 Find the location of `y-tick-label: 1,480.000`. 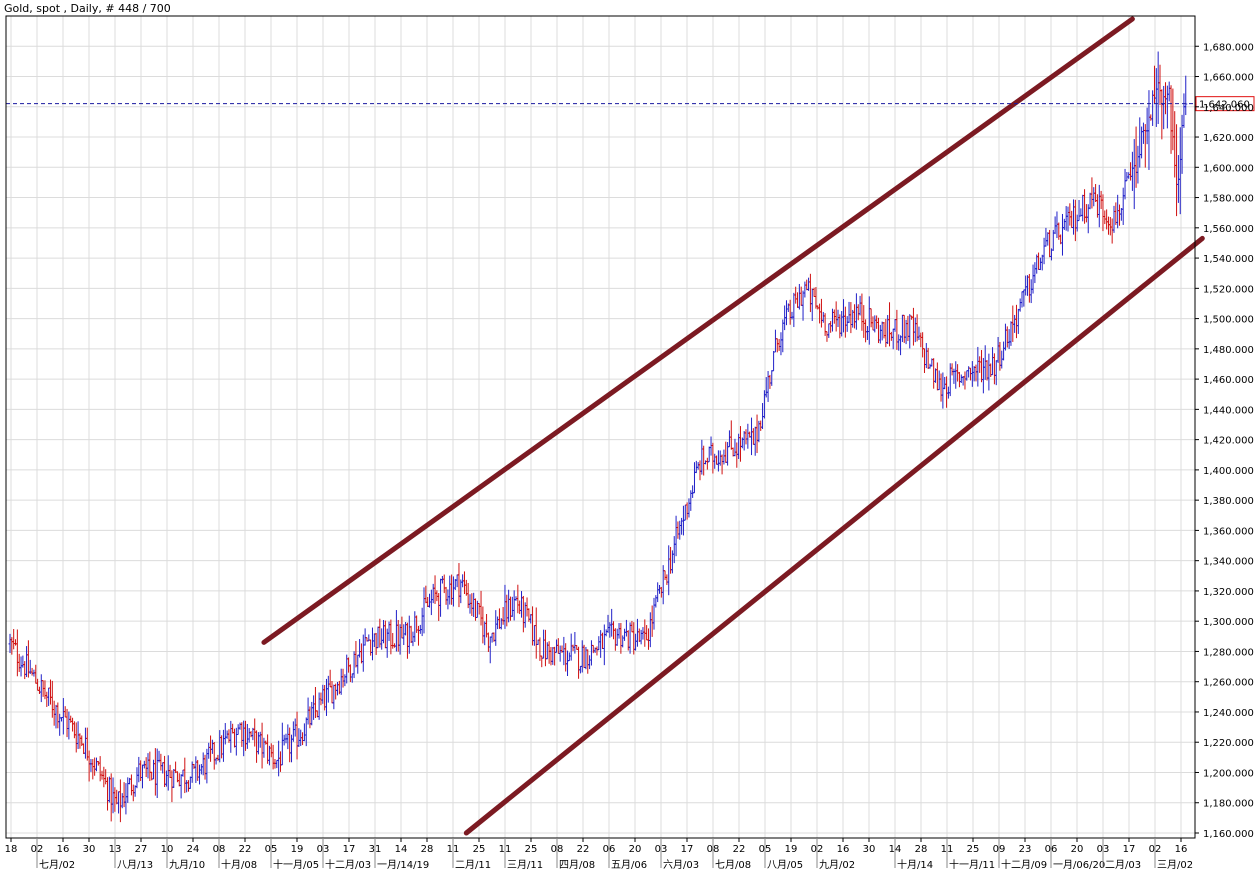

y-tick-label: 1,480.000 is located at coordinates (1228, 350).